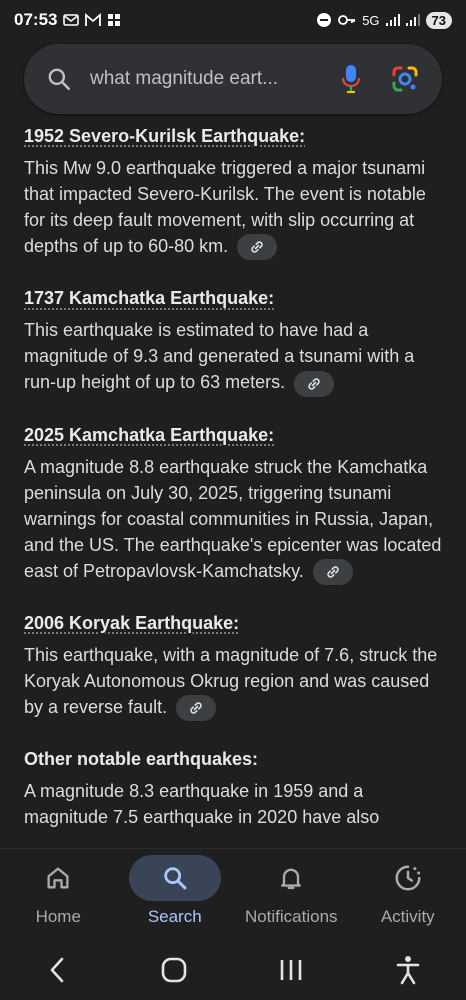 The width and height of the screenshot is (466, 1000). Describe the element at coordinates (347, 20) in the screenshot. I see `key-icon` at that location.